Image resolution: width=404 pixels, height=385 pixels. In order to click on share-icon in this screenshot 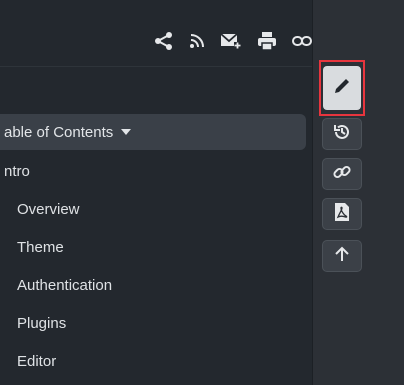, I will do `click(164, 41)`.